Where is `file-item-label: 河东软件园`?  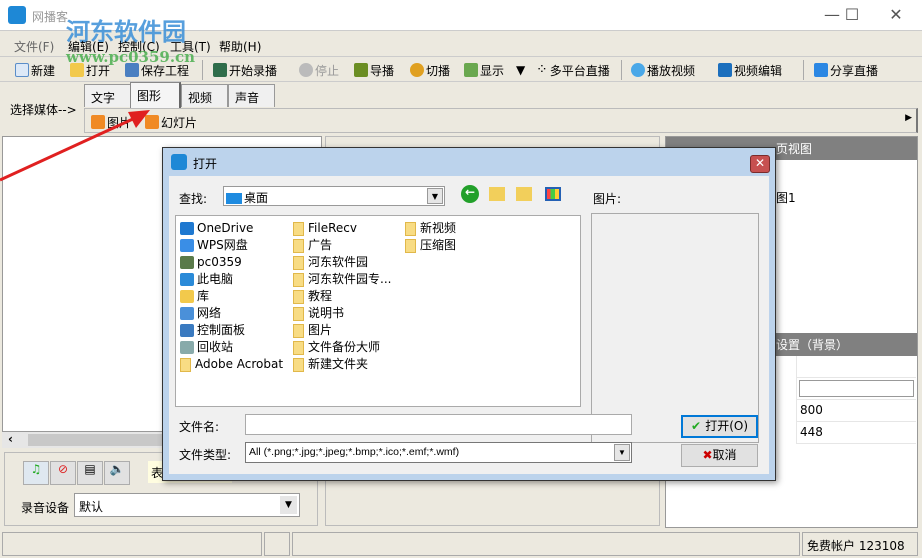 file-item-label: 河东软件园 is located at coordinates (338, 262).